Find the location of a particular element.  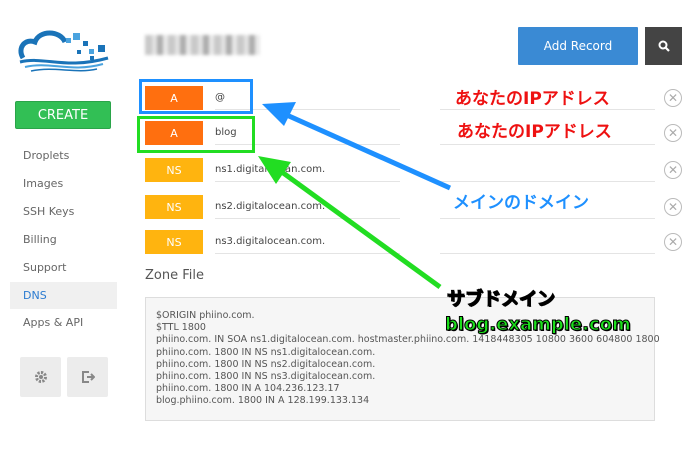

green-arrow is located at coordinates (357, 227).